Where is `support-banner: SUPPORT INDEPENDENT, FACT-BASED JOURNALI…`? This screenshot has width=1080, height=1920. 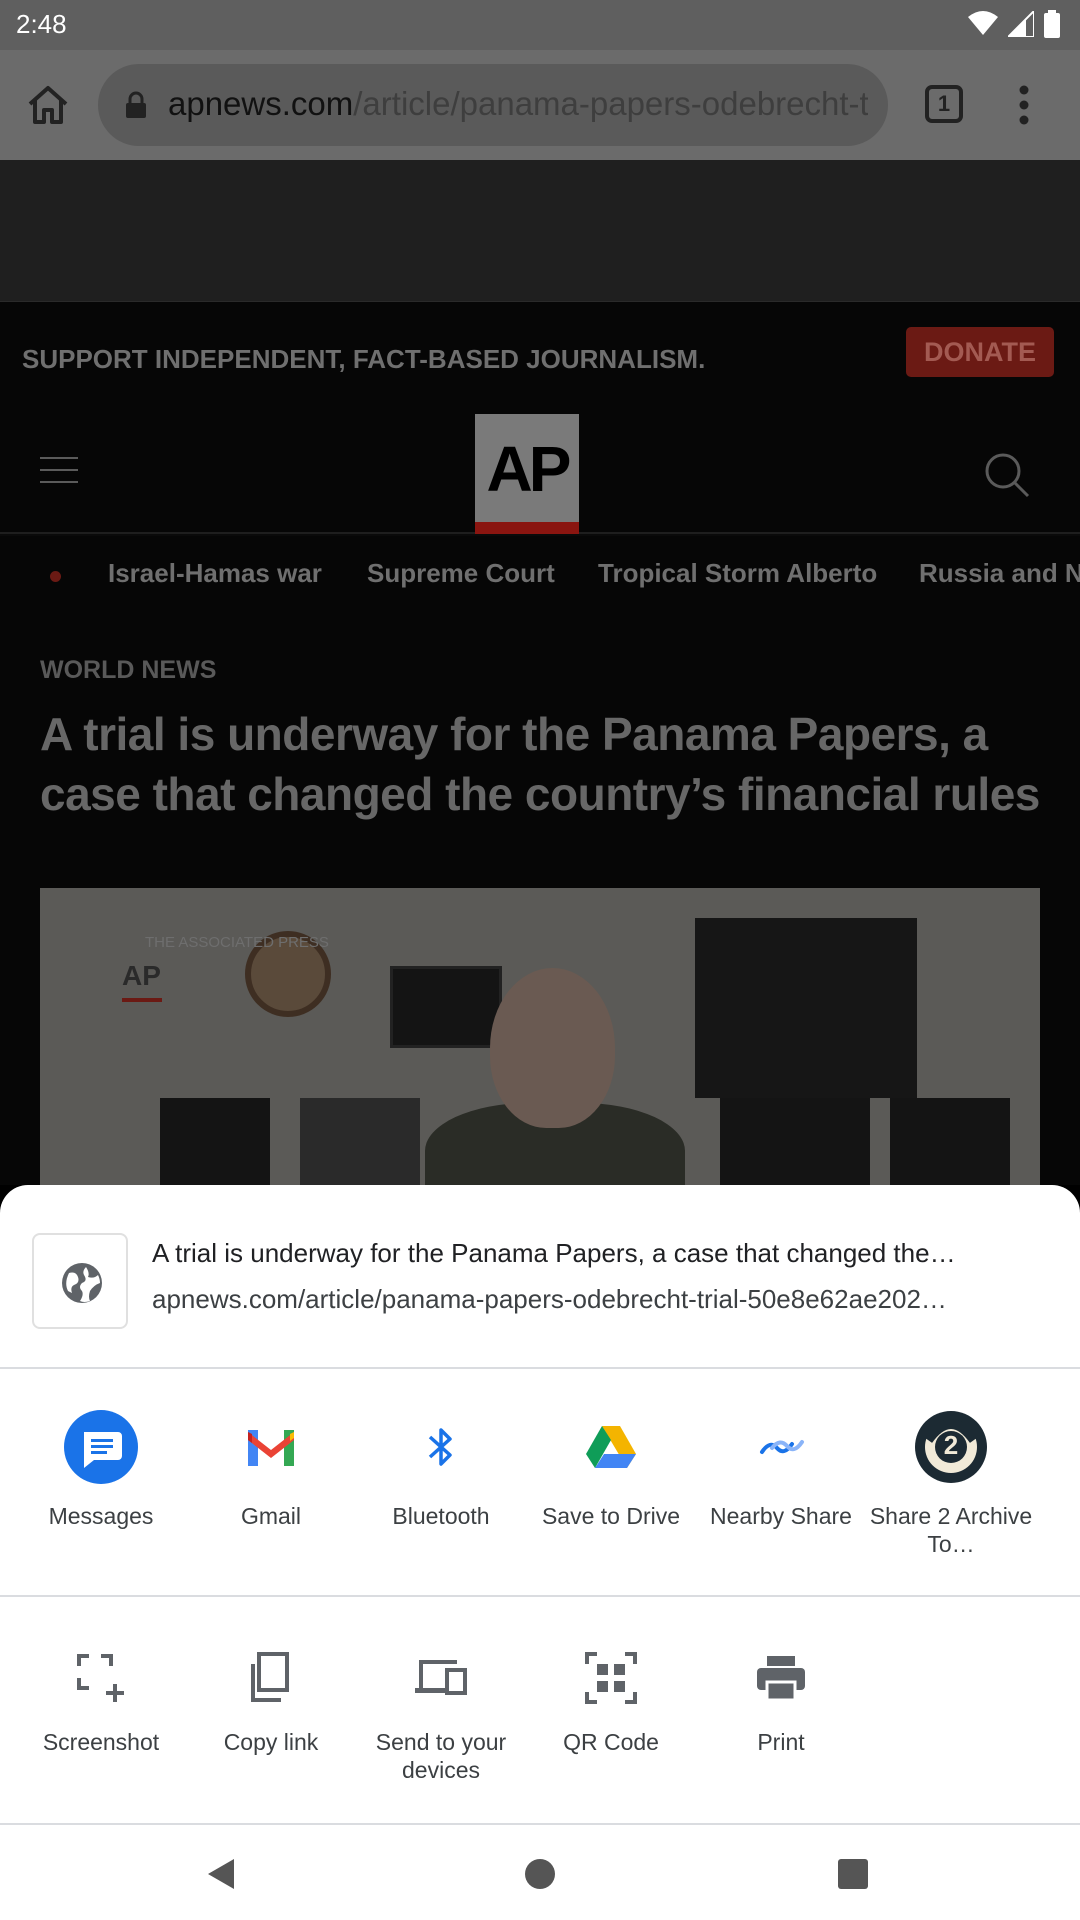 support-banner: SUPPORT INDEPENDENT, FACT-BASED JOURNALI… is located at coordinates (540, 357).